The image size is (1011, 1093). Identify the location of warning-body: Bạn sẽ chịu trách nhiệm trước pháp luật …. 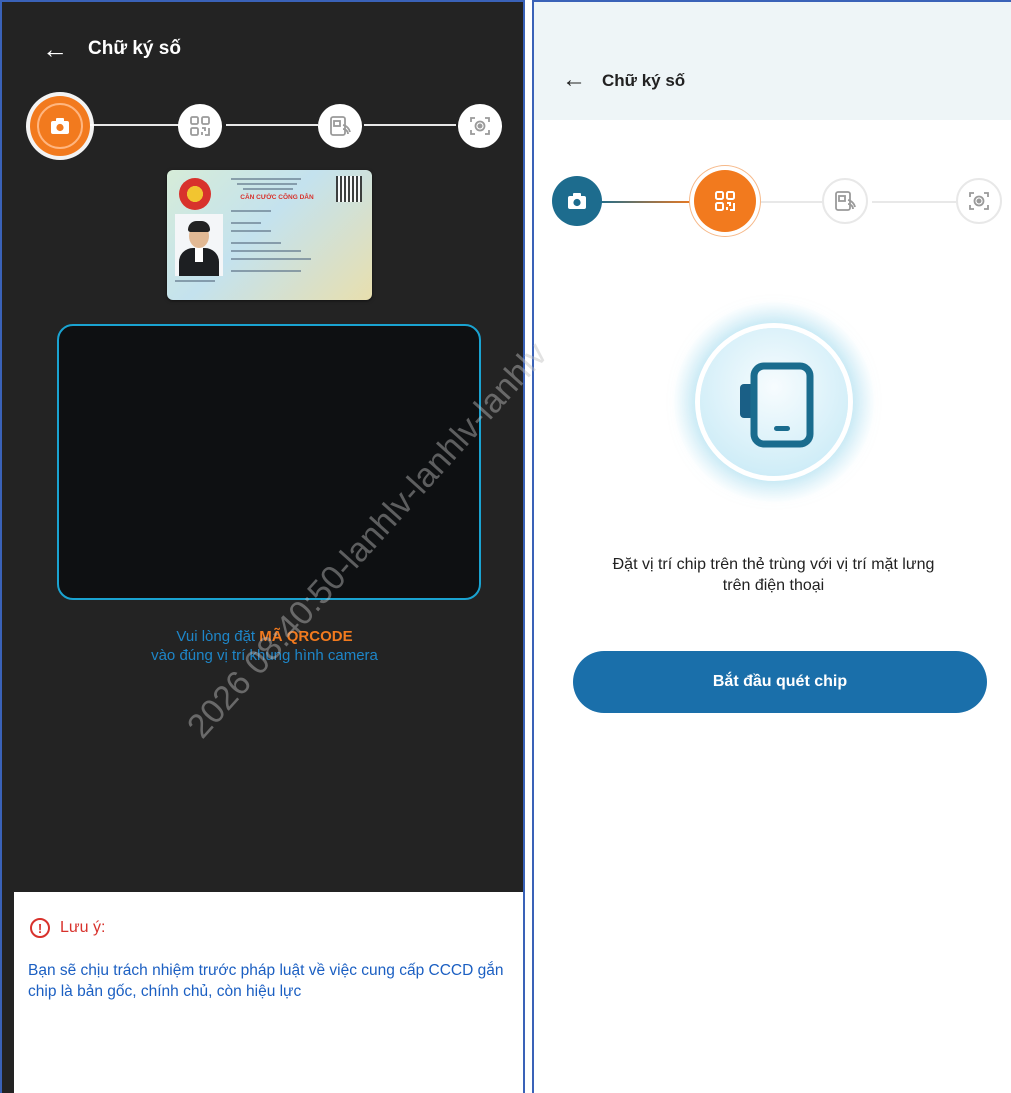
(266, 981).